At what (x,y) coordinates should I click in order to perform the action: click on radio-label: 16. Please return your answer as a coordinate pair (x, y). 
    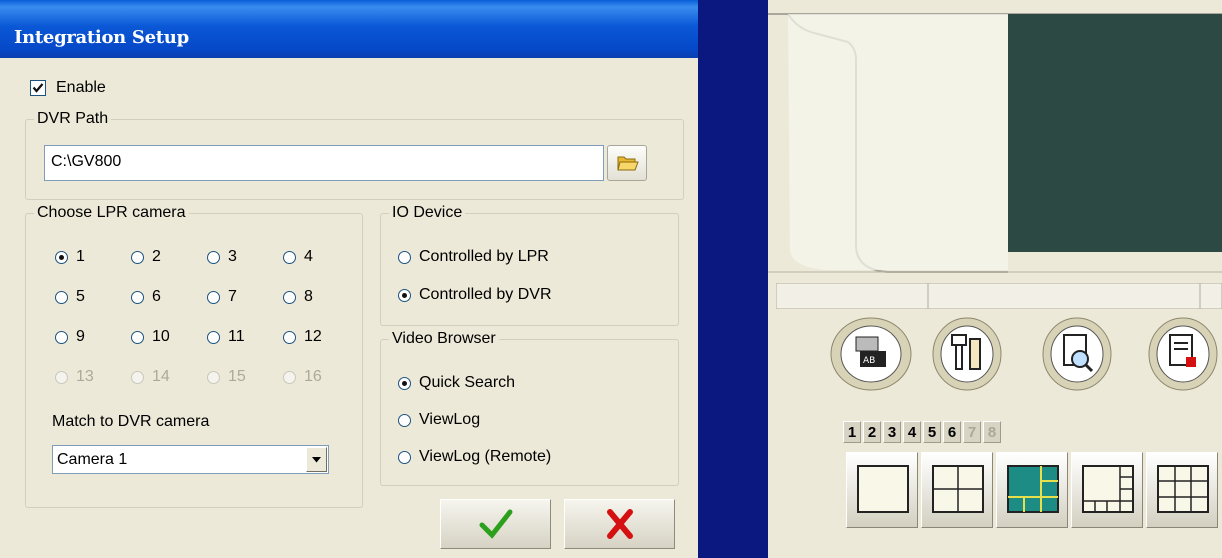
    Looking at the image, I should click on (313, 376).